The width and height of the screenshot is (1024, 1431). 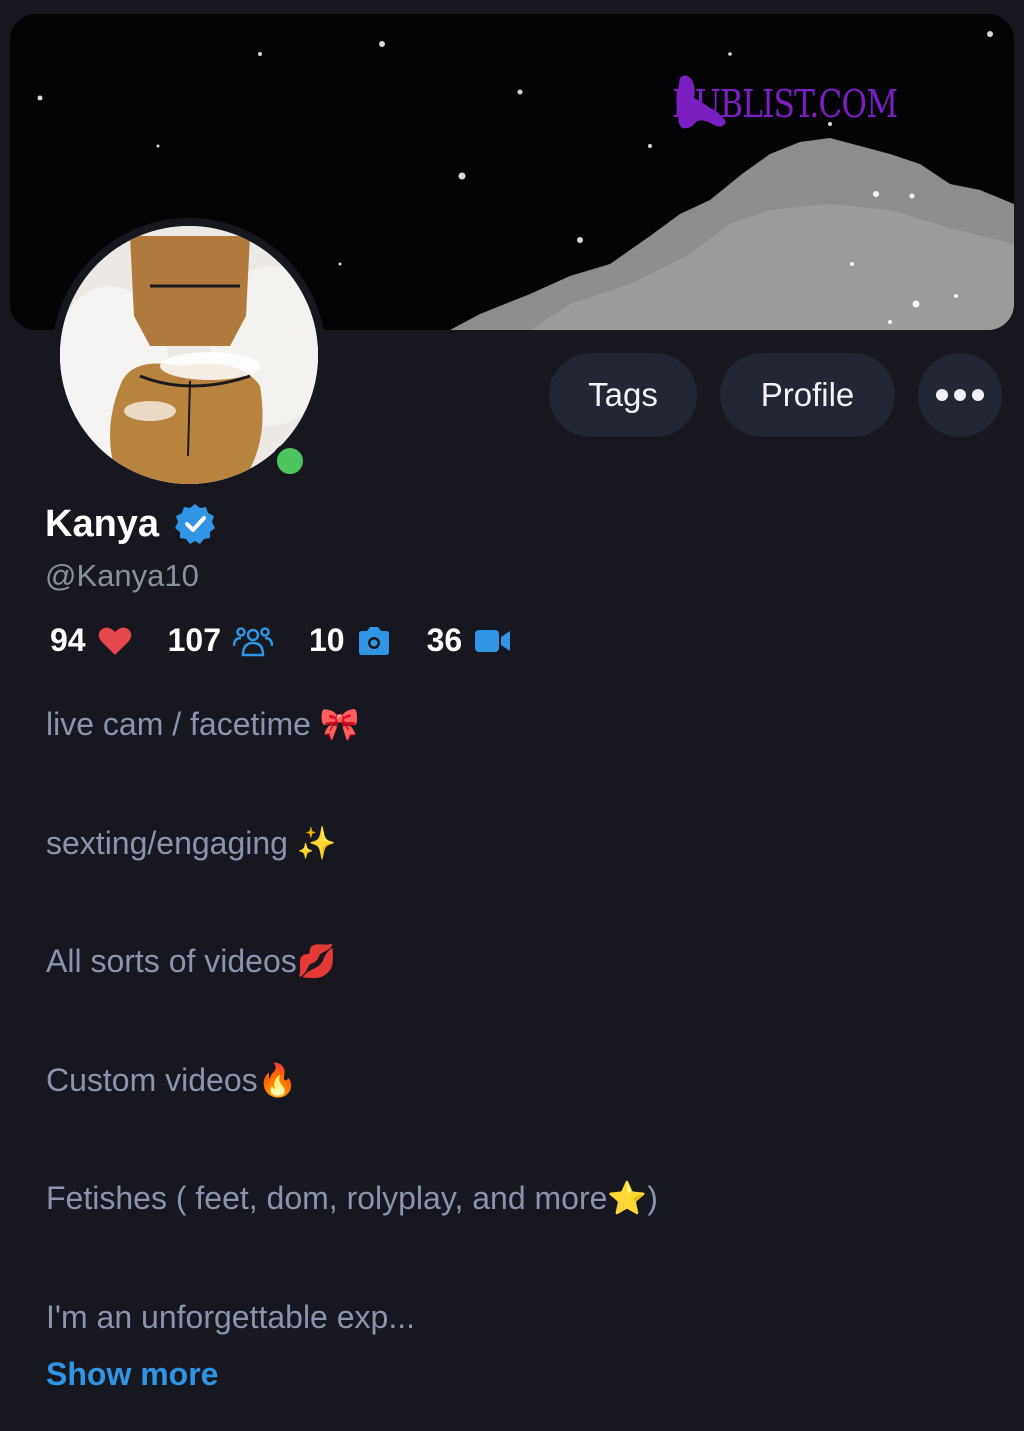 What do you see at coordinates (373, 640) in the screenshot?
I see `camera-icon` at bounding box center [373, 640].